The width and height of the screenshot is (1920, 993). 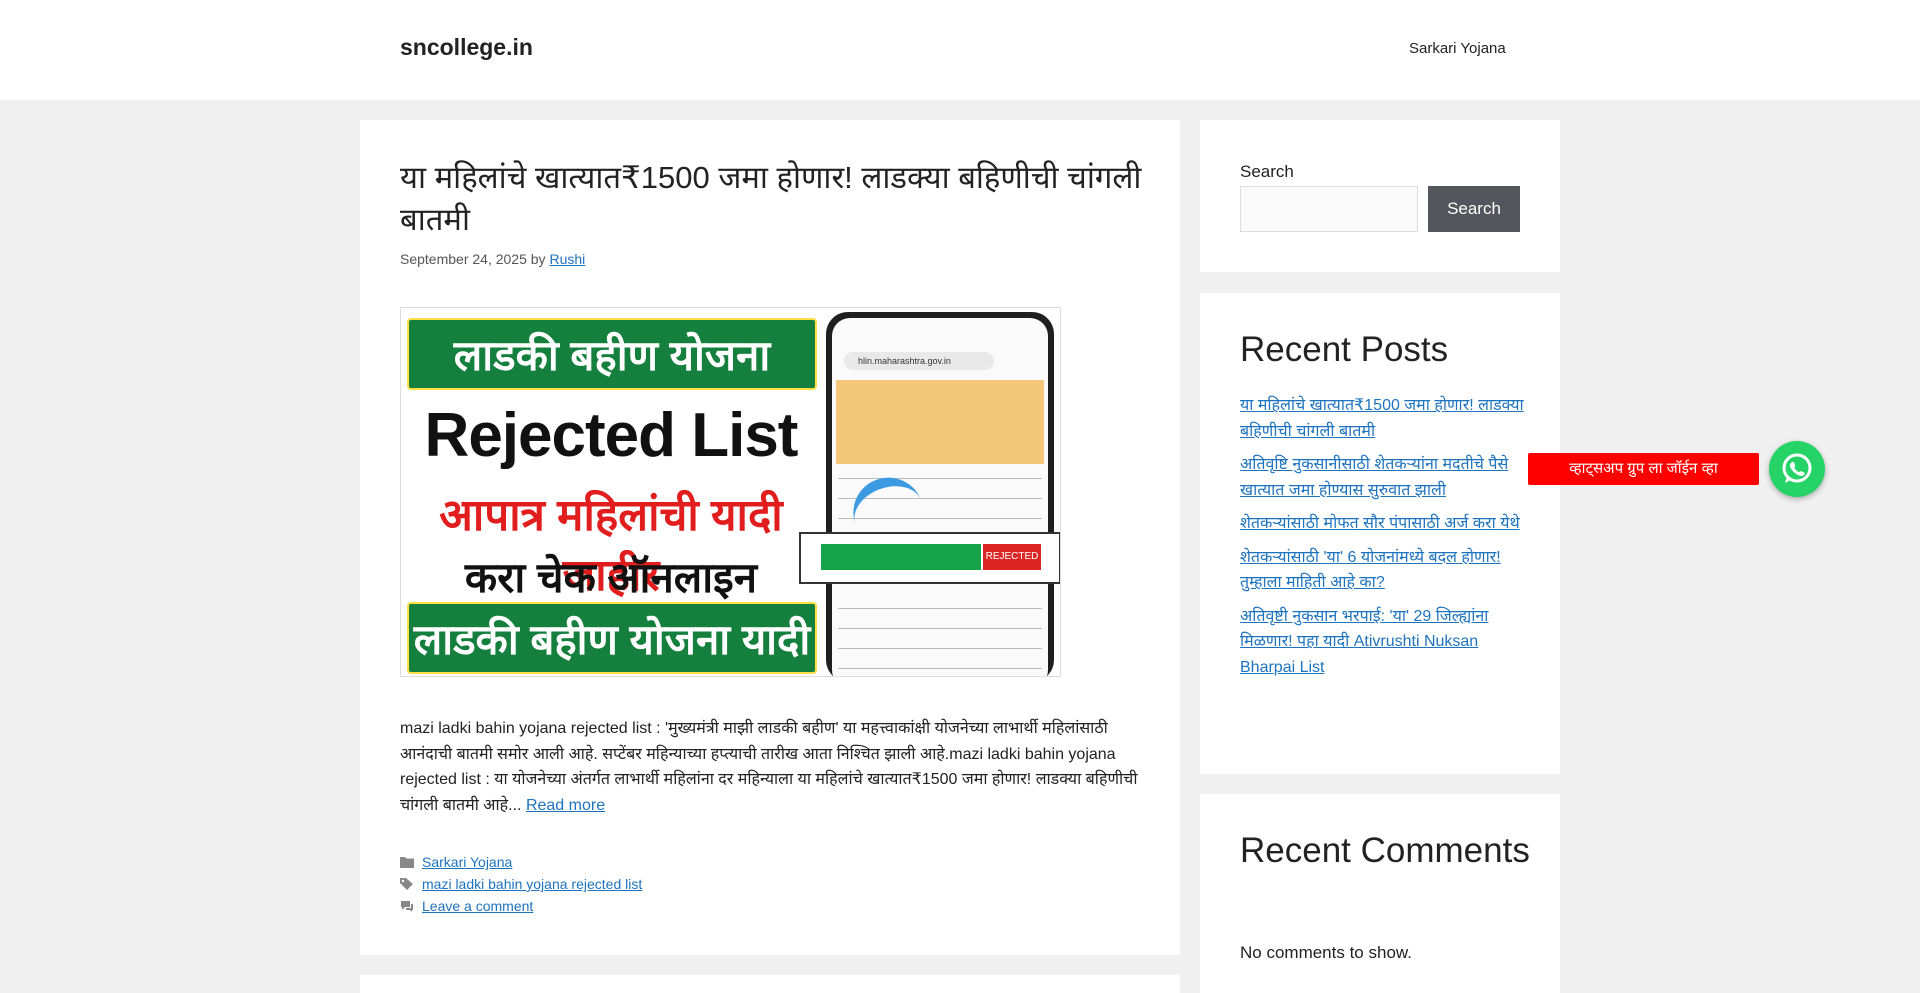 What do you see at coordinates (467, 862) in the screenshot?
I see `category-link: Sarkari Yojana` at bounding box center [467, 862].